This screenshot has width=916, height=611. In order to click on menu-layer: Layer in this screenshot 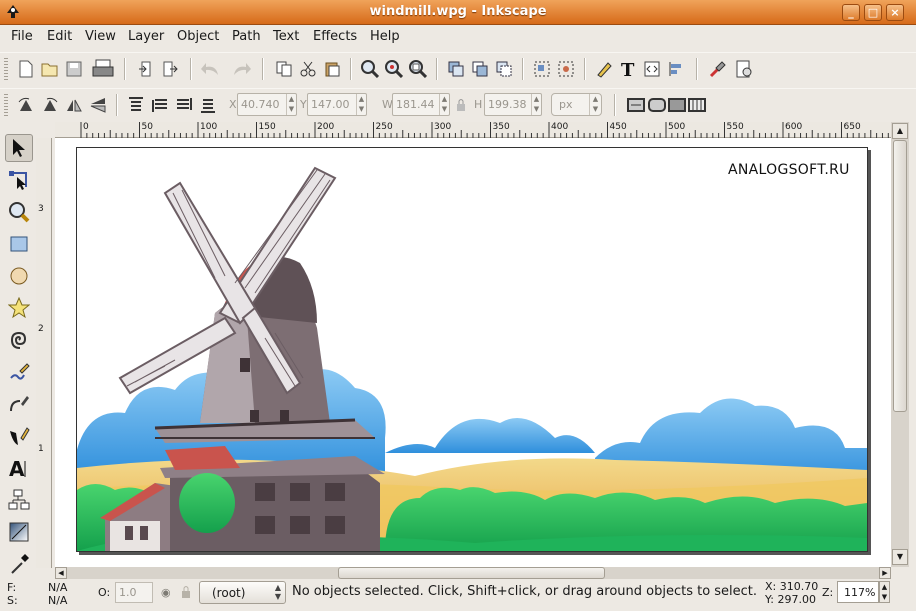, I will do `click(146, 36)`.